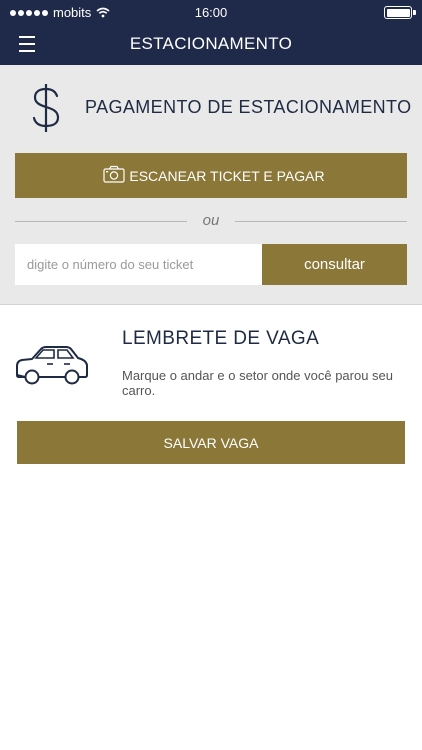 The height and width of the screenshot is (750, 422). I want to click on scan-ticket-button: ESCANEAR TICKET E PAGAR, so click(211, 175).